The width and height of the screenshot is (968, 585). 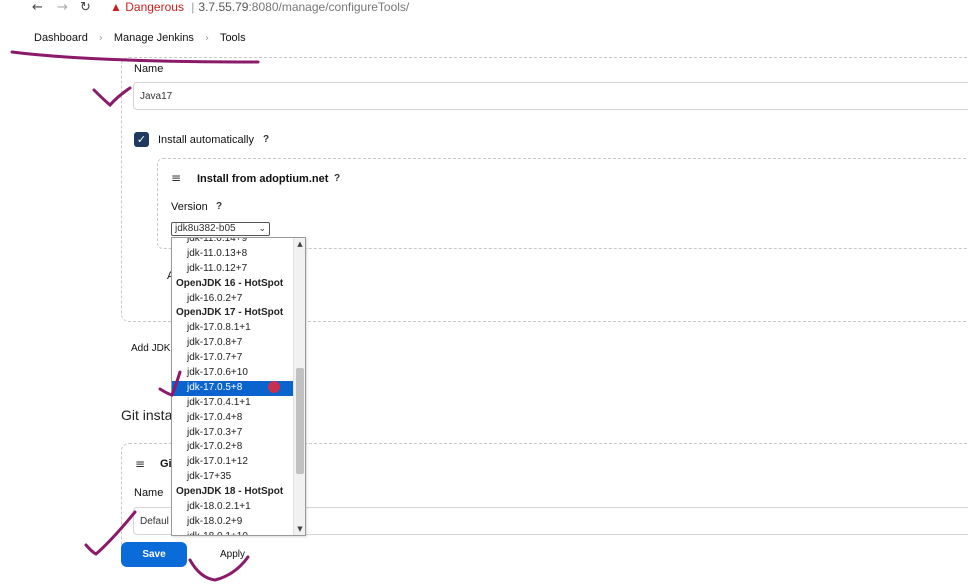 I want to click on dropdown-group-header: OpenJDK 18 - HotSpot, so click(x=230, y=492).